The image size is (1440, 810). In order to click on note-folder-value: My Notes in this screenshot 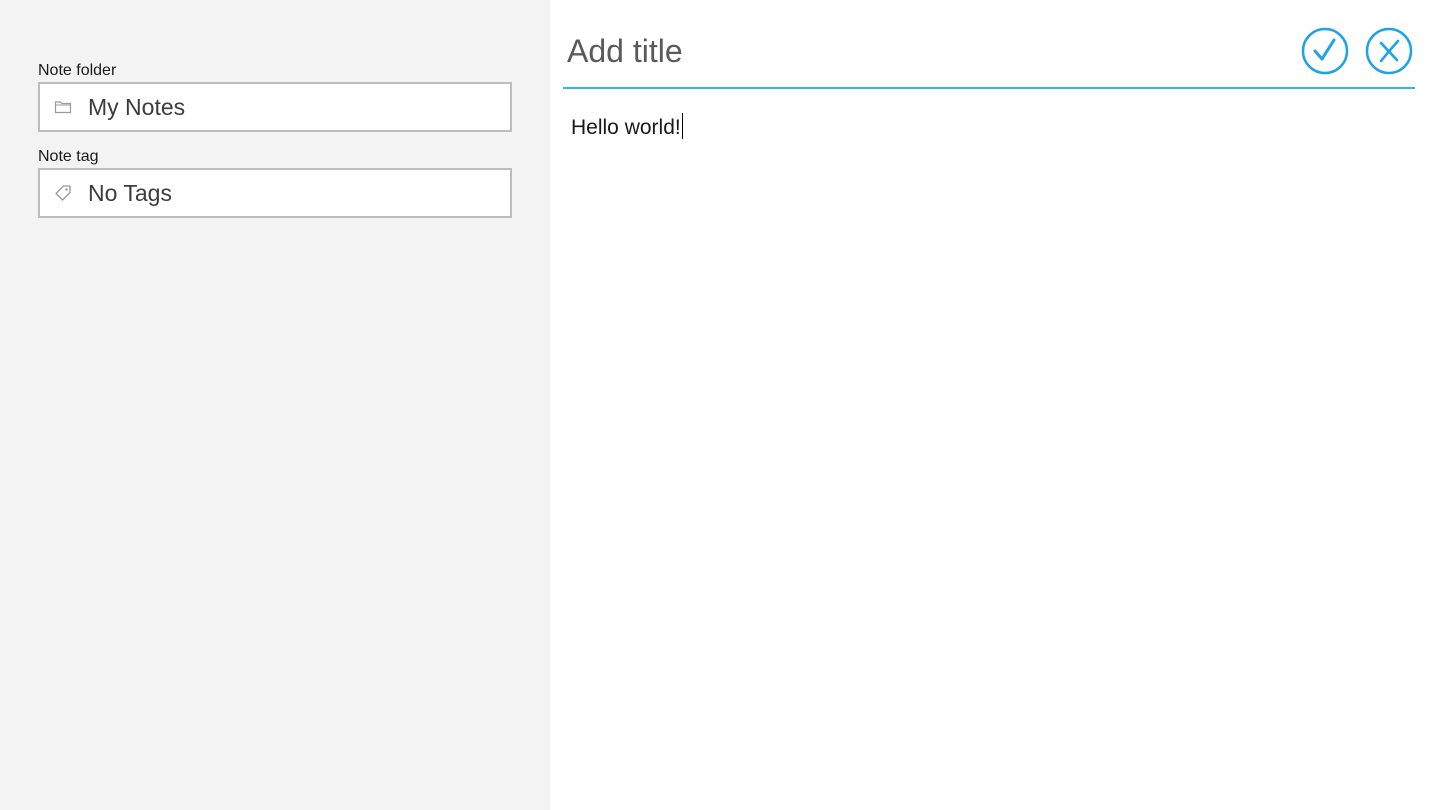, I will do `click(137, 106)`.